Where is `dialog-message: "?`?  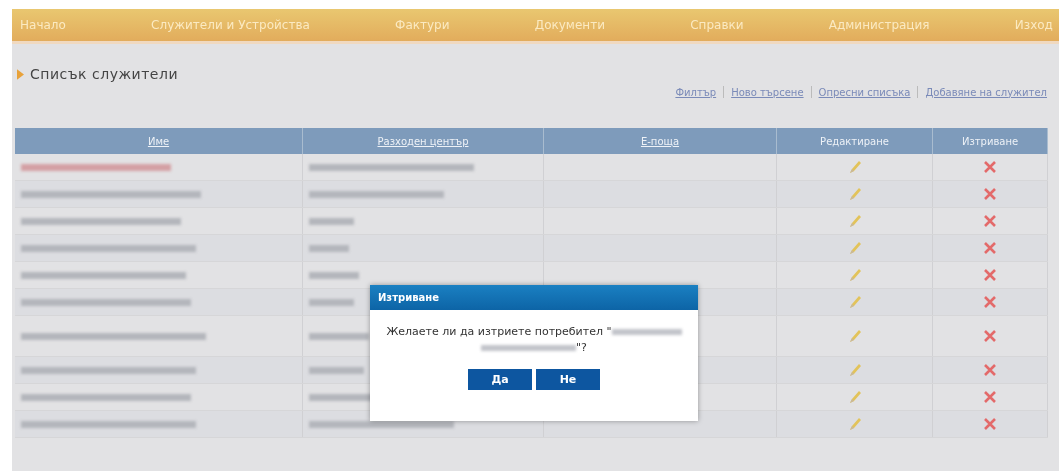 dialog-message: "? is located at coordinates (581, 347).